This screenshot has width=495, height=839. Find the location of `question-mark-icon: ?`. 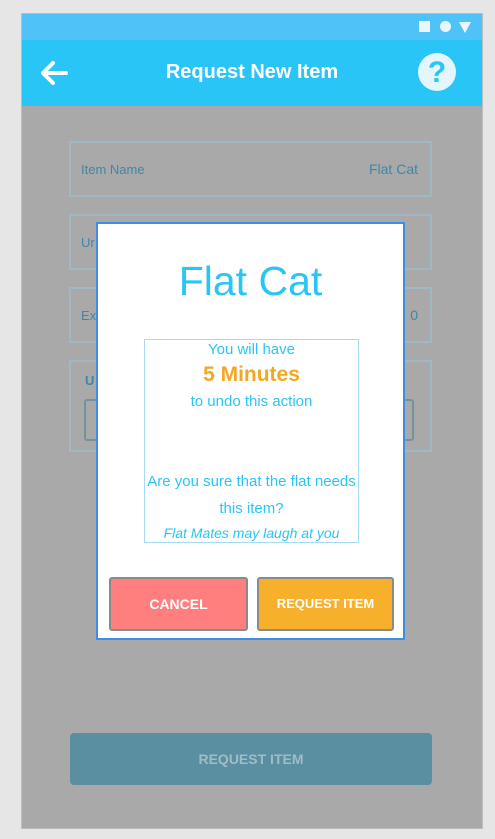

question-mark-icon: ? is located at coordinates (437, 72).